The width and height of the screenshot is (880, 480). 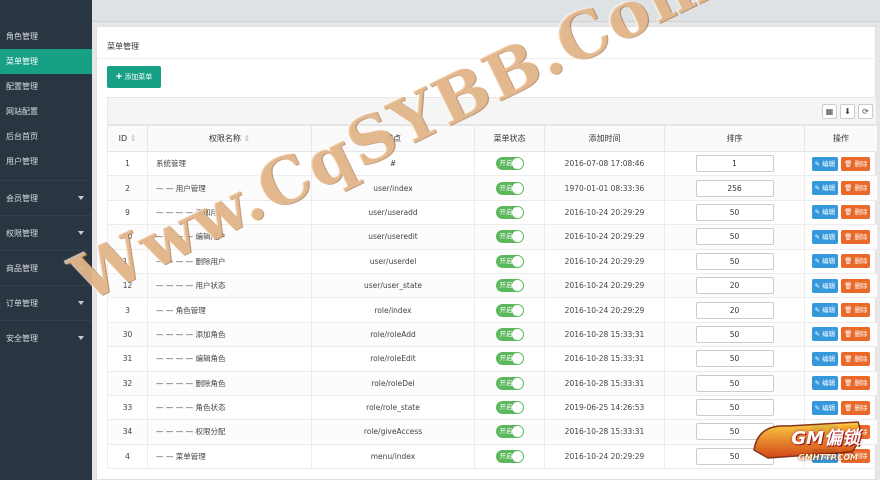 I want to click on toggle-label: 开启, so click(x=506, y=309).